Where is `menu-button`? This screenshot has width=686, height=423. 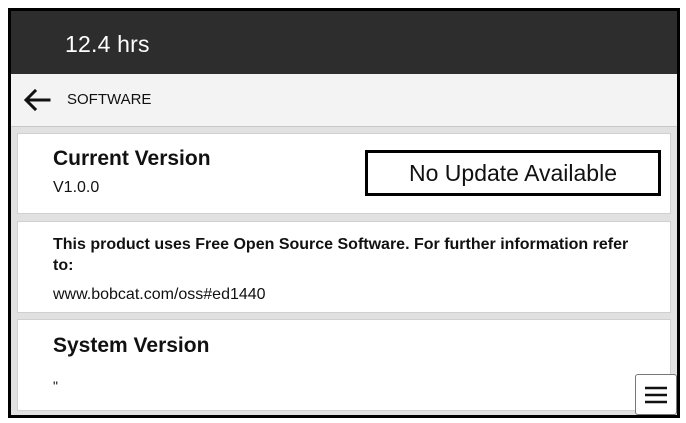
menu-button is located at coordinates (656, 394).